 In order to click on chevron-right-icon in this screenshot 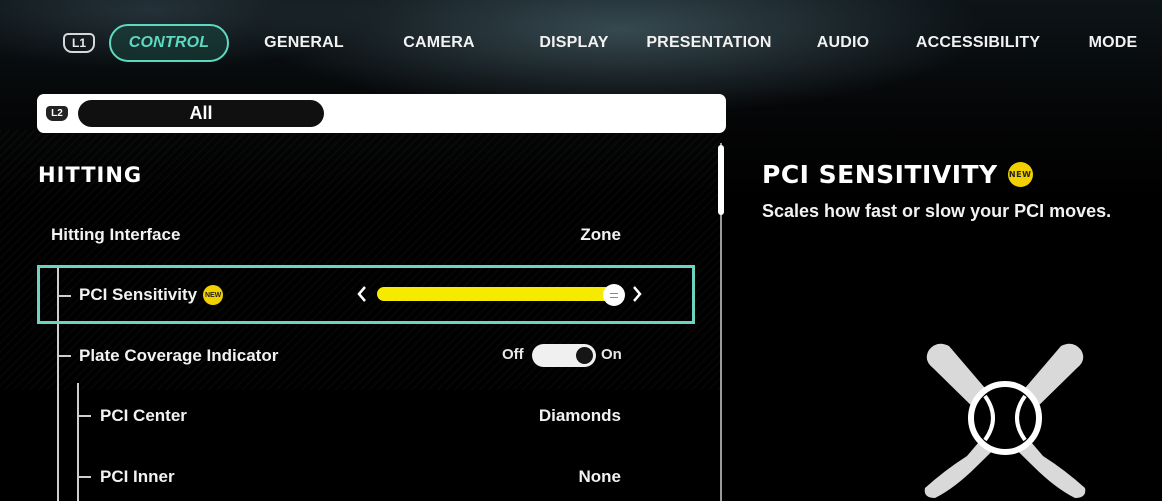, I will do `click(637, 294)`.